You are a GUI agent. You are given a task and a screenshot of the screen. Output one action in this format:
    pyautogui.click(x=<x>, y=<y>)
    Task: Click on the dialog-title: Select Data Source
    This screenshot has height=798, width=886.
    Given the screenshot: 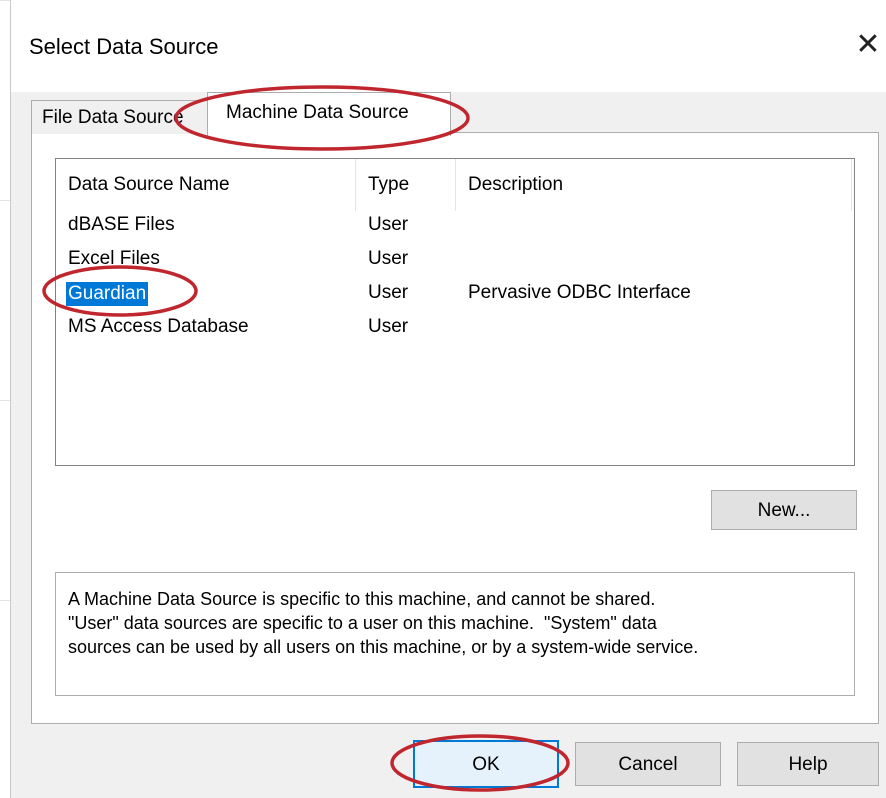 What is the action you would take?
    pyautogui.click(x=124, y=46)
    